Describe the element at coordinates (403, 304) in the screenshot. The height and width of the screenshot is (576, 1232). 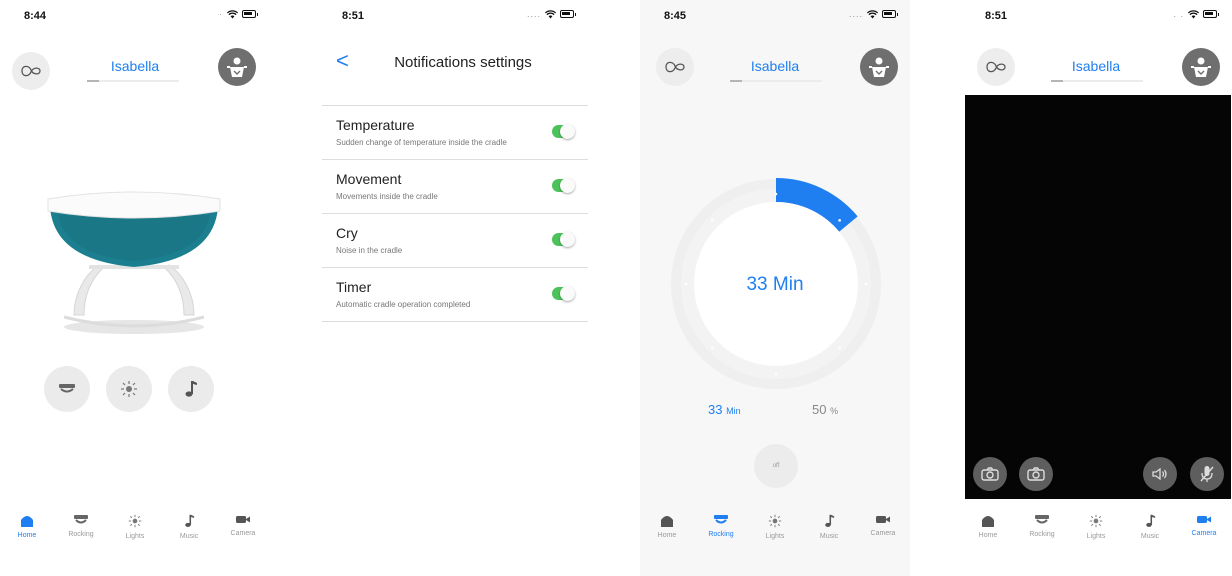
I see `setting-description: Automatic cradle operation completed` at that location.